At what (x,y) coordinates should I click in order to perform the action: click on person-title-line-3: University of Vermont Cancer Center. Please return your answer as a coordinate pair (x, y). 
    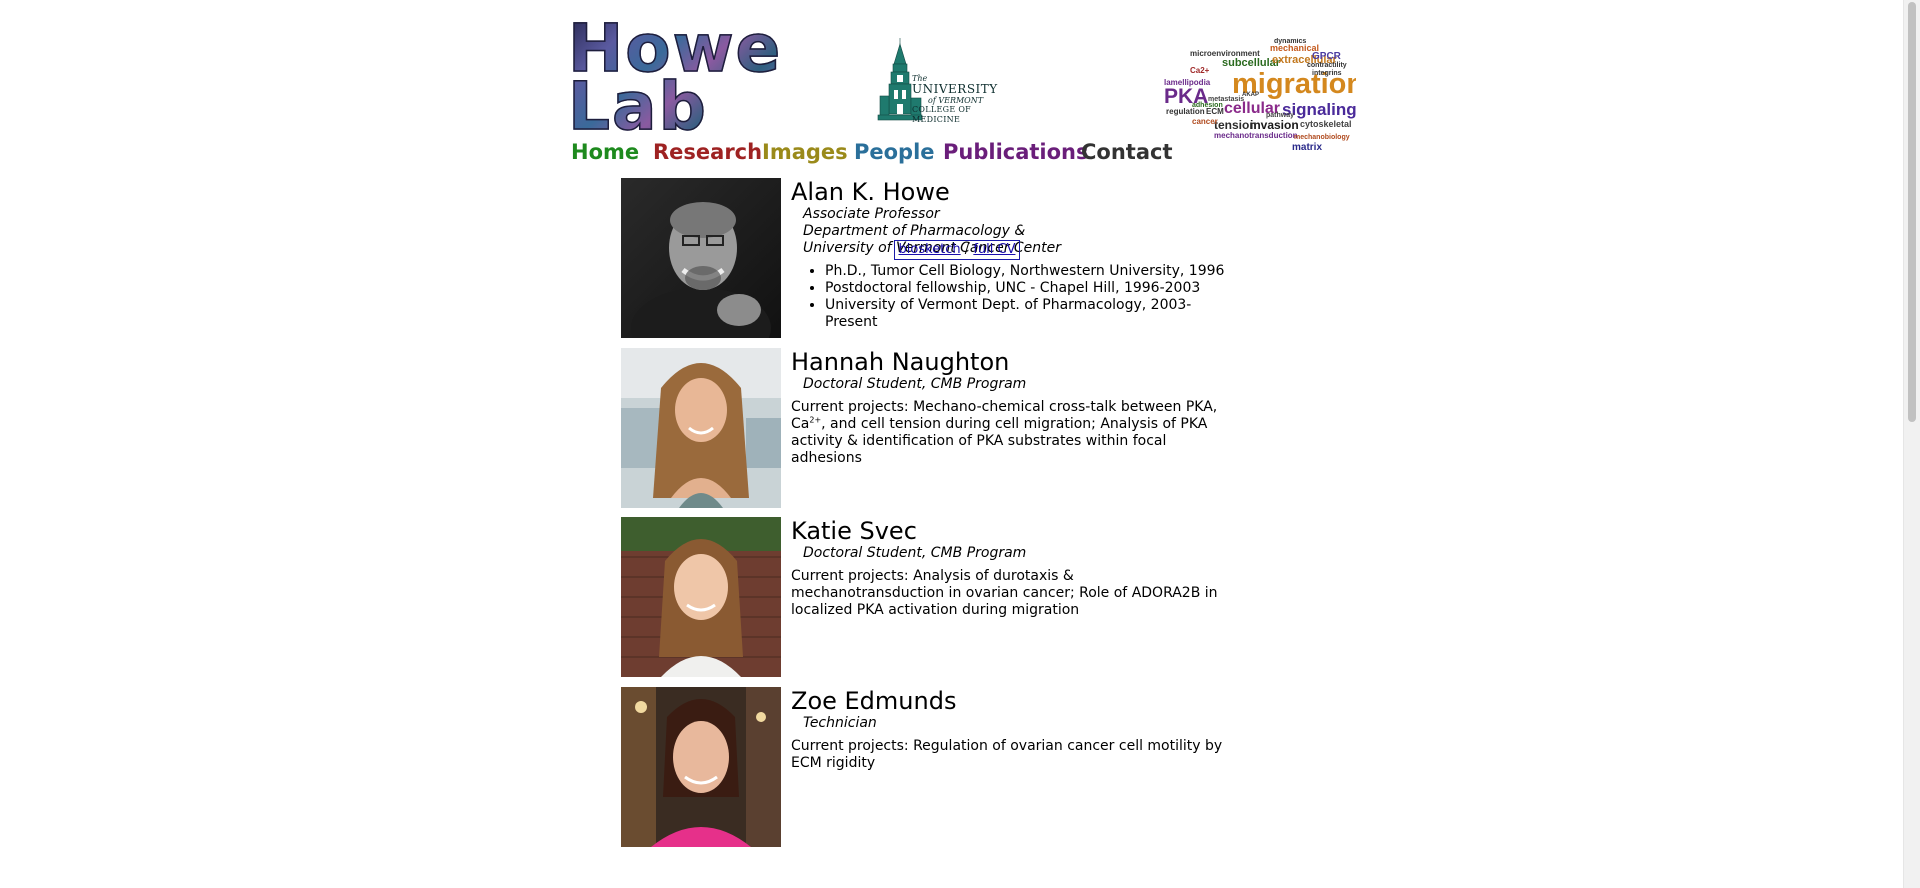
    Looking at the image, I should click on (932, 248).